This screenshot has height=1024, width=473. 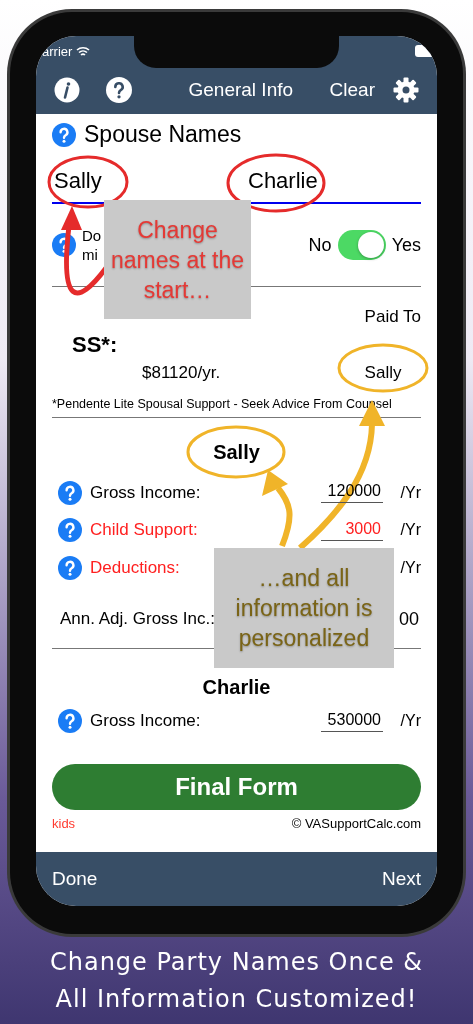 I want to click on info-icon, so click(x=67, y=90).